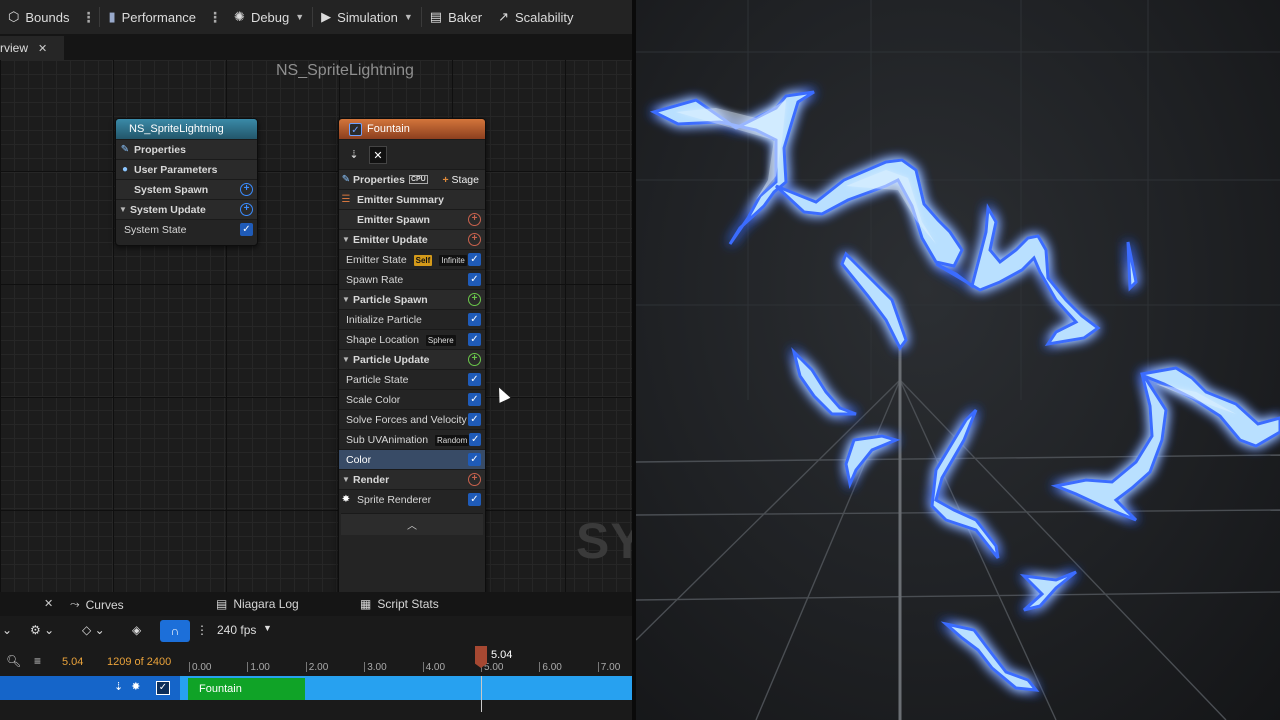 This screenshot has height=720, width=1280. What do you see at coordinates (412, 459) in the screenshot?
I see `color-row: Color ✓` at bounding box center [412, 459].